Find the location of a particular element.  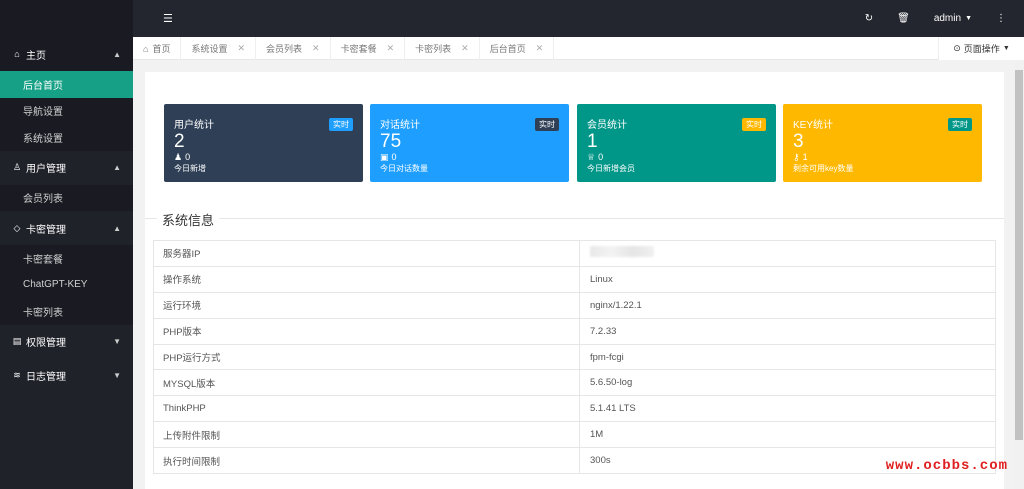

page-ops-label: 页面操作 is located at coordinates (981, 49).